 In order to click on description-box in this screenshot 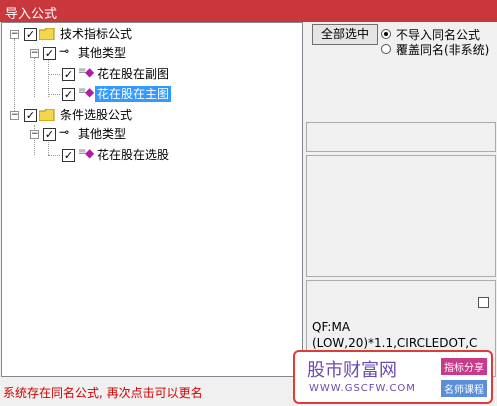, I will do `click(401, 216)`.